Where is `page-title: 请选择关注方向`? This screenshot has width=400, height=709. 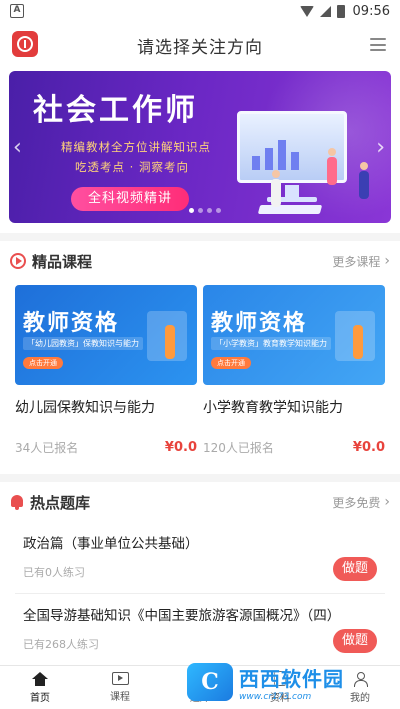 page-title: 请选择关注方向 is located at coordinates (200, 45).